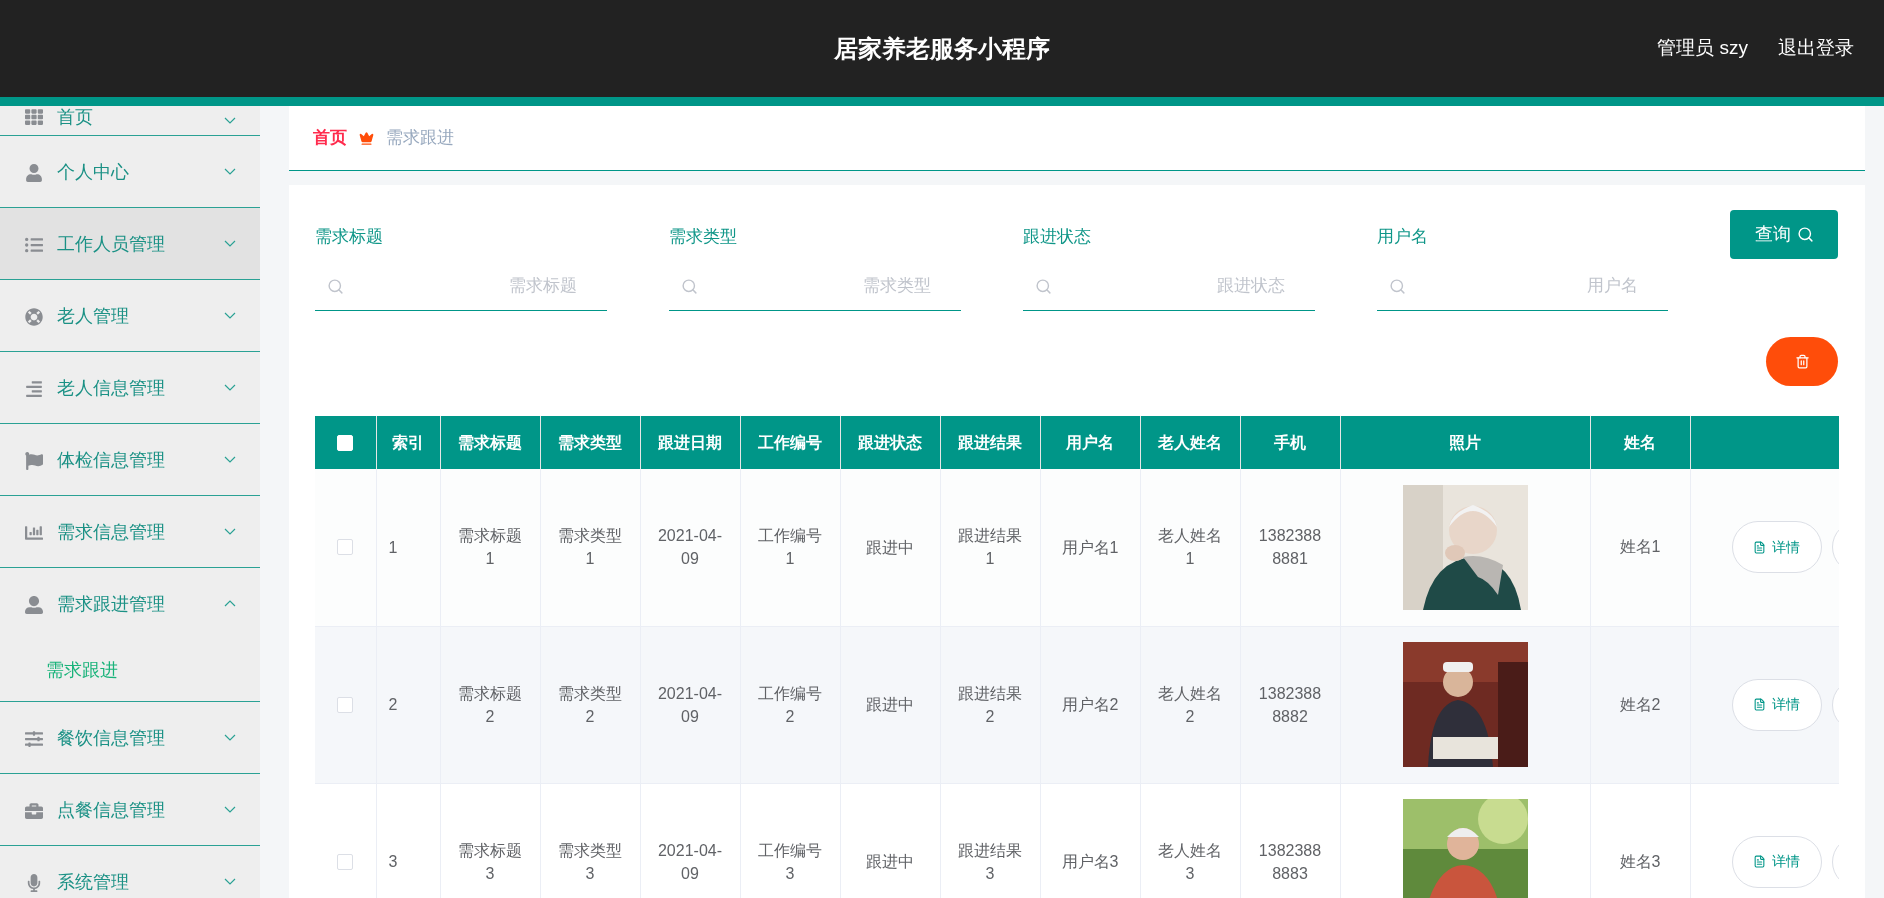 This screenshot has width=1884, height=898. I want to click on table-cell: 1, so click(408, 547).